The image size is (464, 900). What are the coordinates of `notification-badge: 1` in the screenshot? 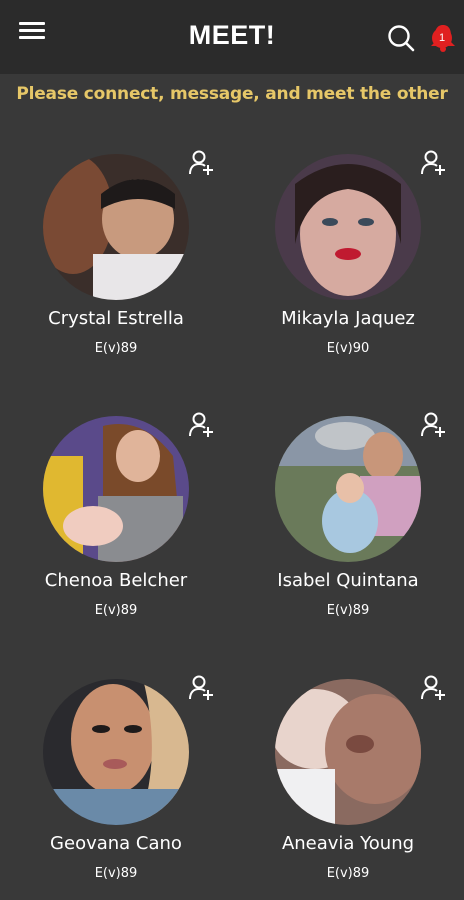 It's located at (442, 38).